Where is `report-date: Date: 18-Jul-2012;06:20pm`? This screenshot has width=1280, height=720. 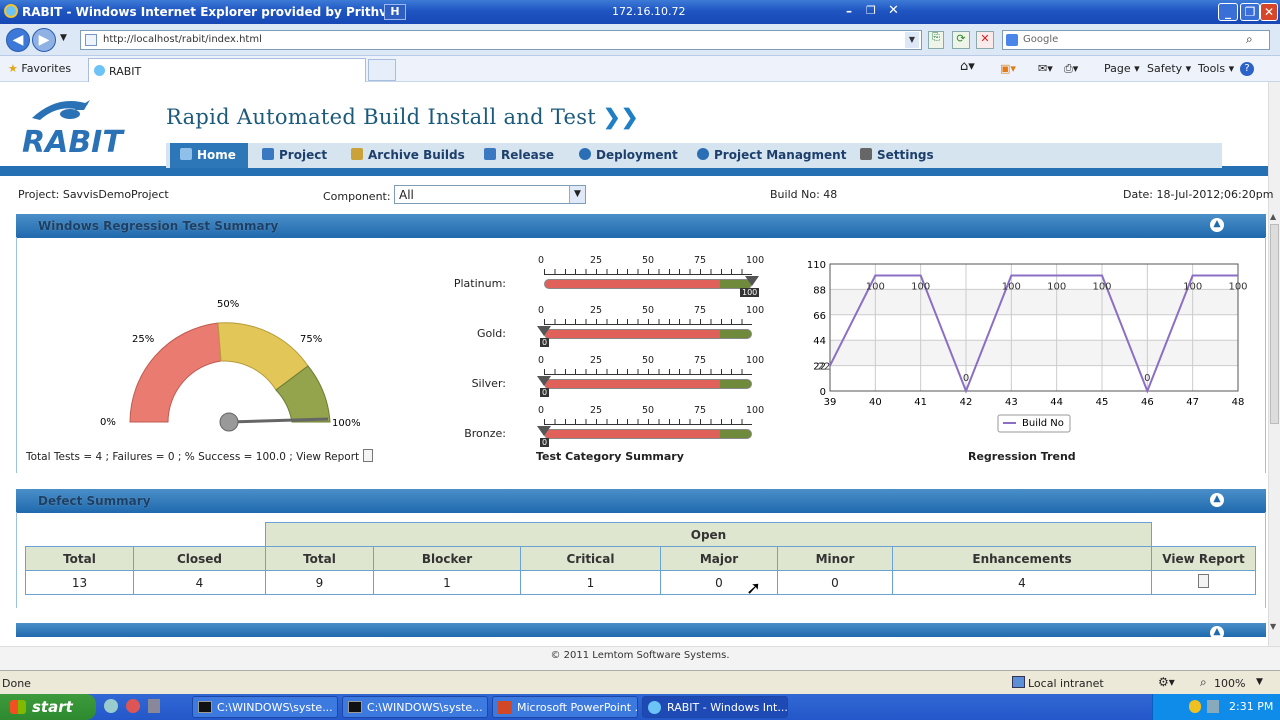
report-date: Date: 18-Jul-2012;06:20pm is located at coordinates (1198, 194).